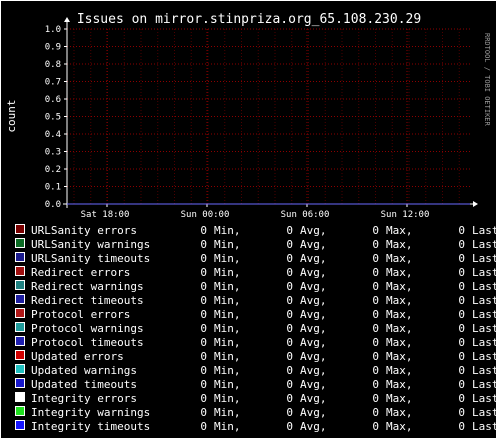  I want to click on y-tick-label: 1.0, so click(53, 30).